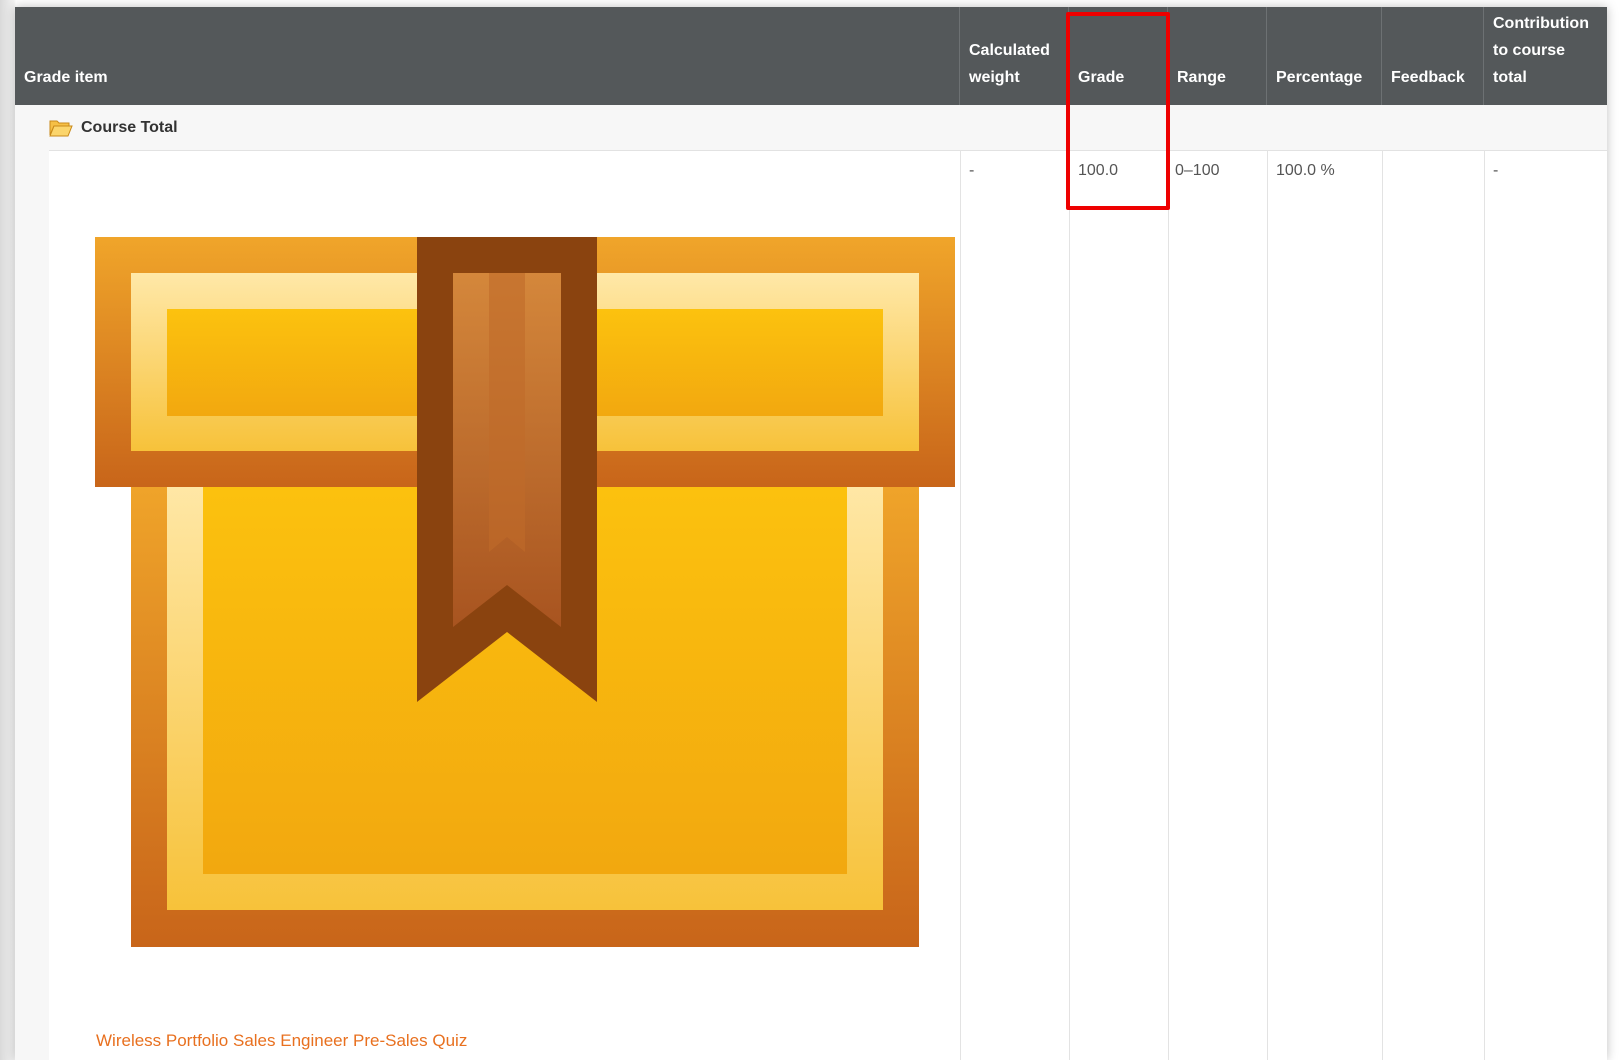  Describe the element at coordinates (1201, 77) in the screenshot. I see `header-range-label: Range` at that location.